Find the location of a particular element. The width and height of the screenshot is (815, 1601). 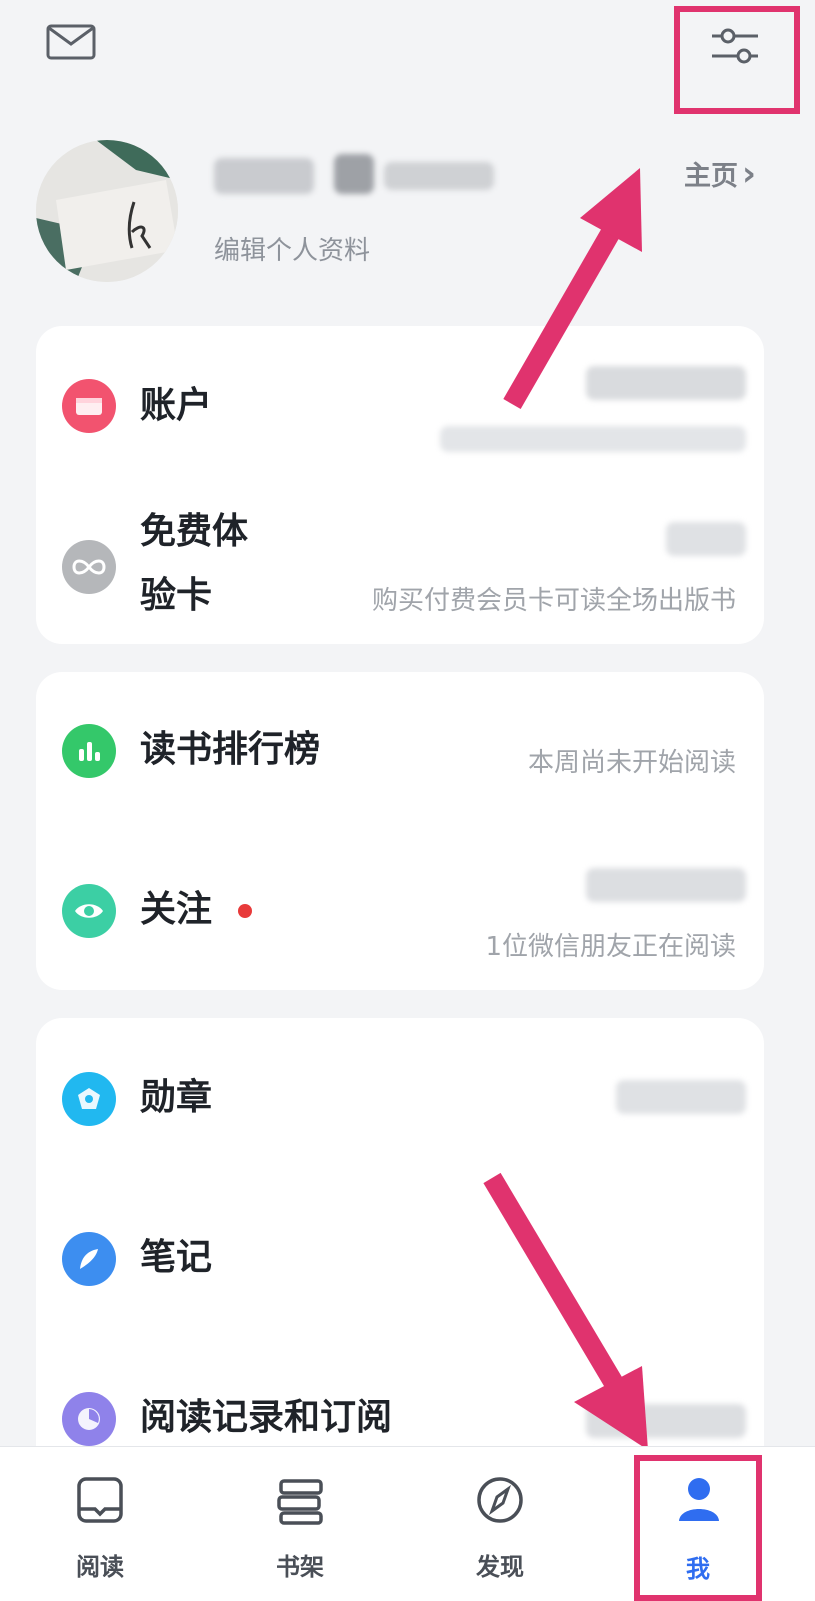

badge-row: 勋章 is located at coordinates (400, 1098).